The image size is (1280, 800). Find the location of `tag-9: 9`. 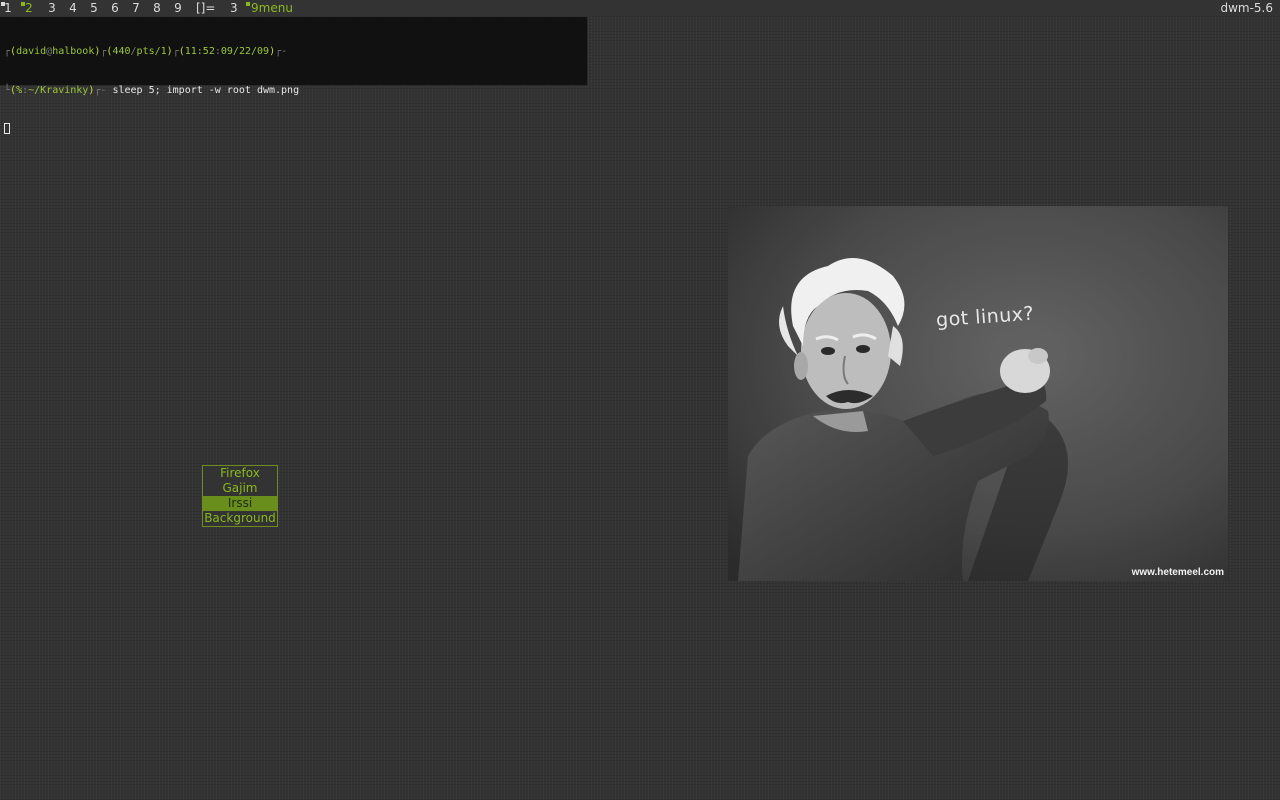

tag-9: 9 is located at coordinates (178, 8).